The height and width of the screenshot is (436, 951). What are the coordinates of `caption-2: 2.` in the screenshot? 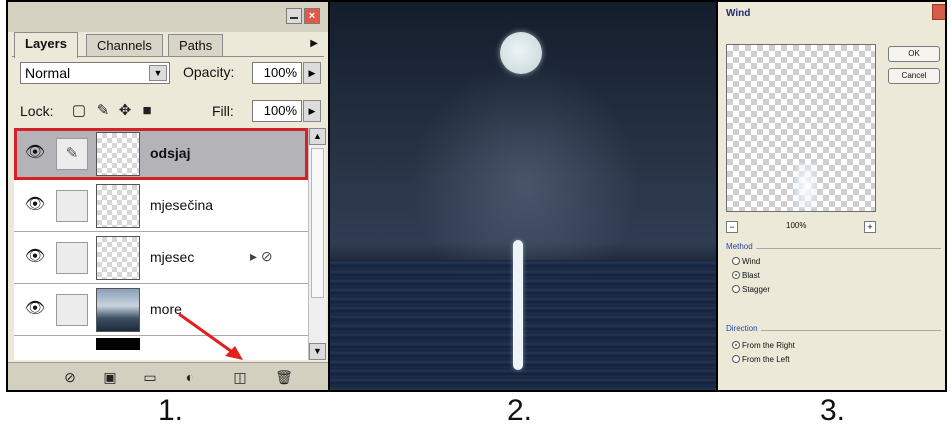 It's located at (520, 410).